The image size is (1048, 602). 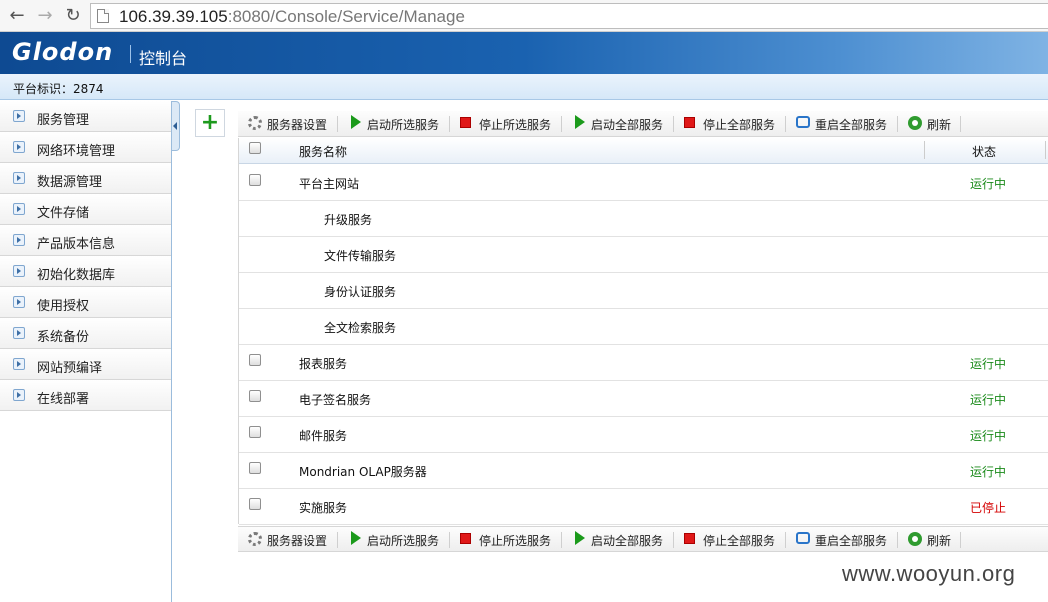 What do you see at coordinates (70, 182) in the screenshot?
I see `sidebar-item-label: 数据源管理` at bounding box center [70, 182].